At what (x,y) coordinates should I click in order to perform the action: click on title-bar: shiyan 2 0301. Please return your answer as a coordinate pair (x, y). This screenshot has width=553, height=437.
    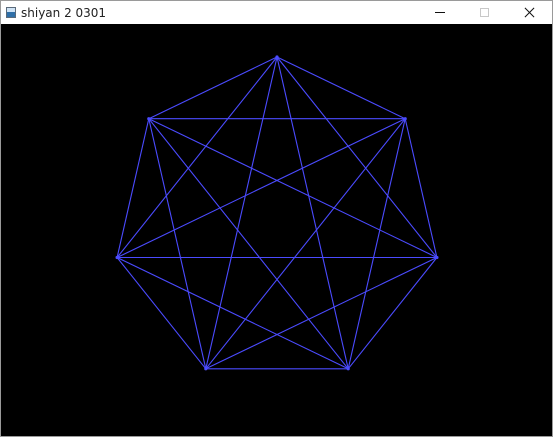
    Looking at the image, I should click on (276, 12).